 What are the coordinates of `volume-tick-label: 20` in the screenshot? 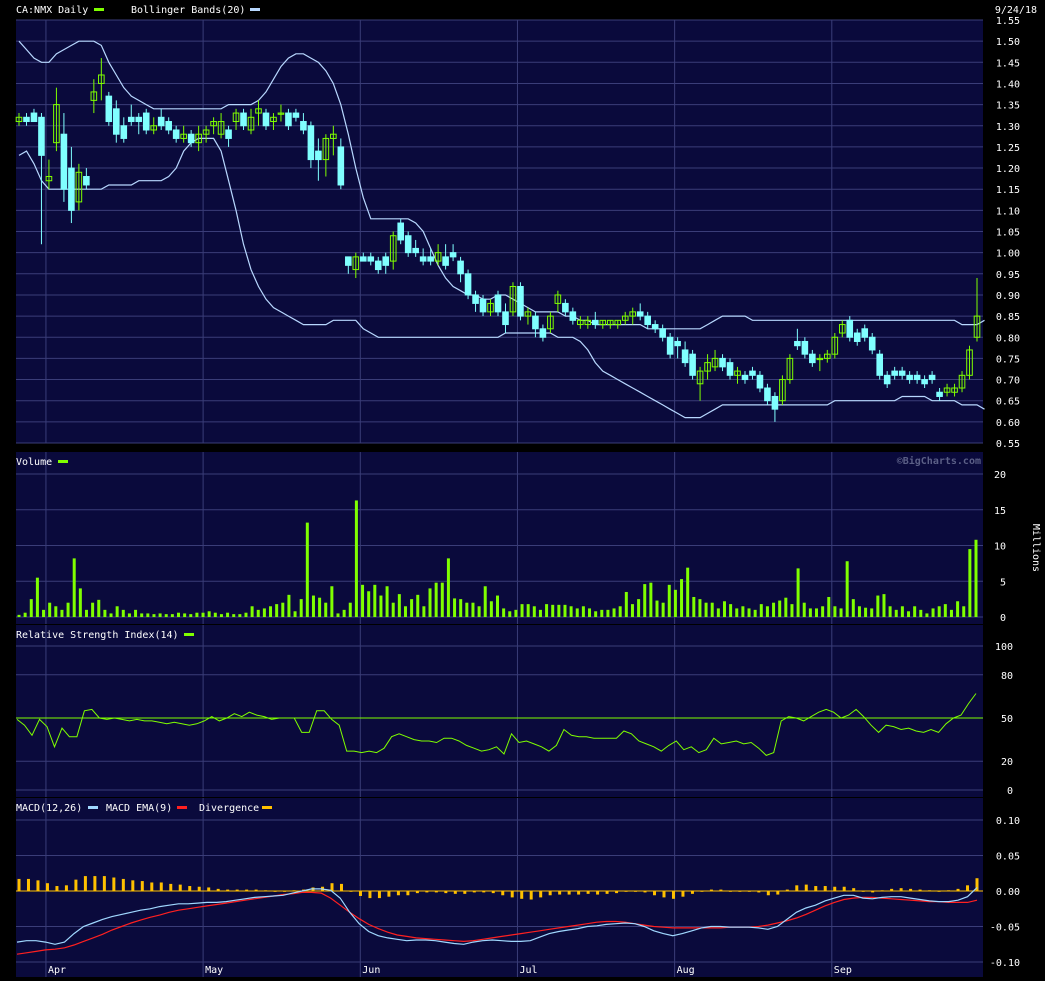 It's located at (1000, 475).